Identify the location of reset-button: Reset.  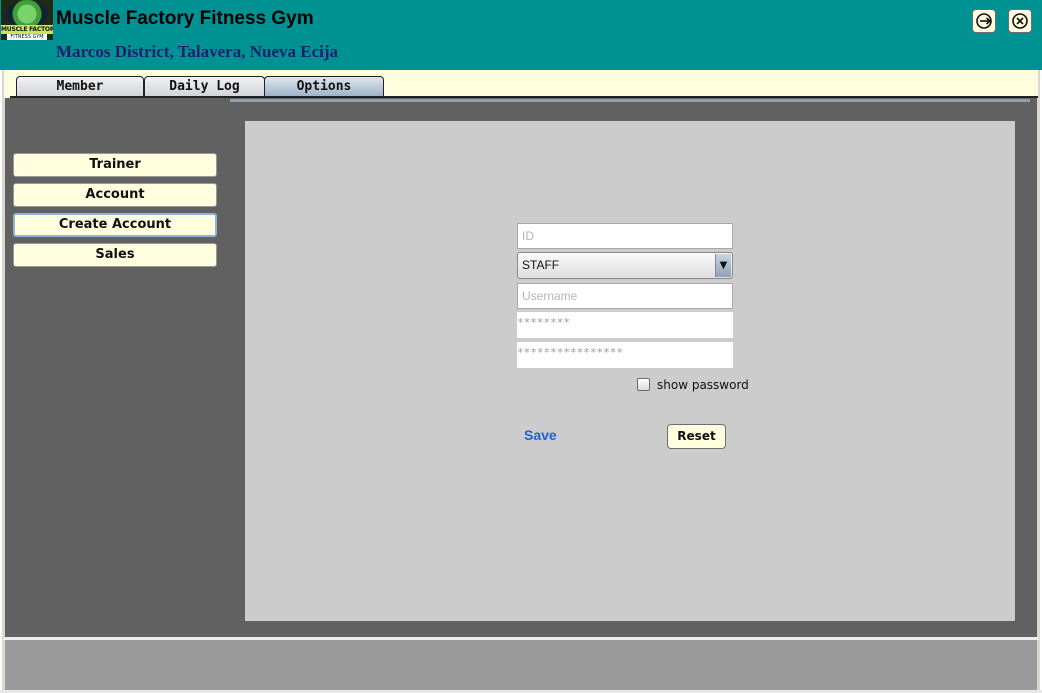
(696, 436).